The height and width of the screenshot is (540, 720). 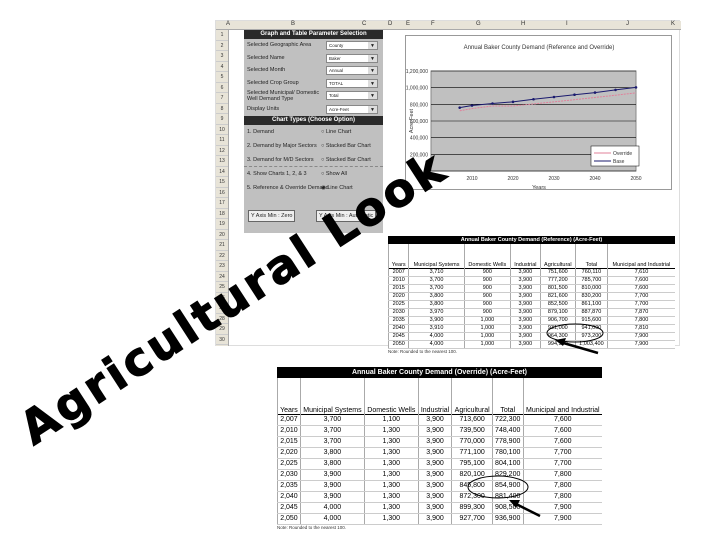 What do you see at coordinates (498, 487) in the screenshot?
I see `highlight-circle-override` at bounding box center [498, 487].